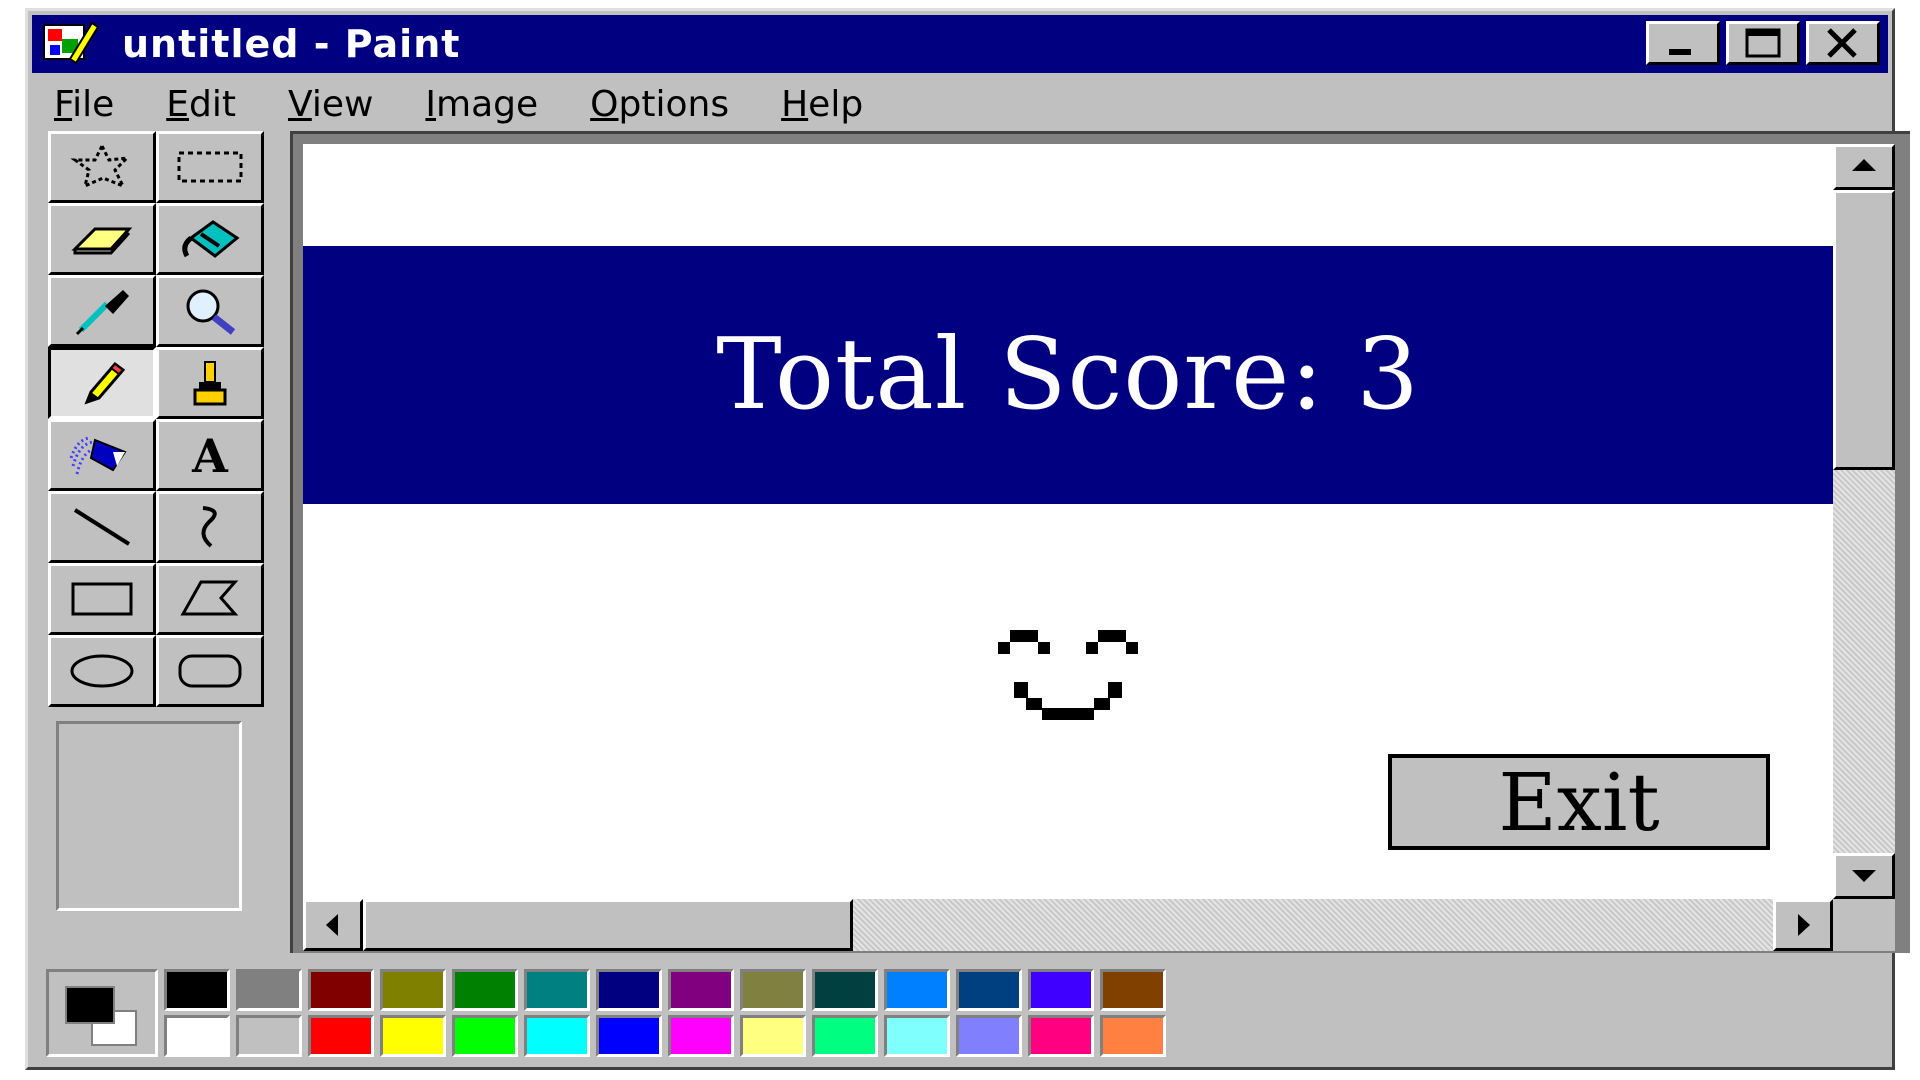 The width and height of the screenshot is (1920, 1080). I want to click on scroll-right-button, so click(1803, 925).